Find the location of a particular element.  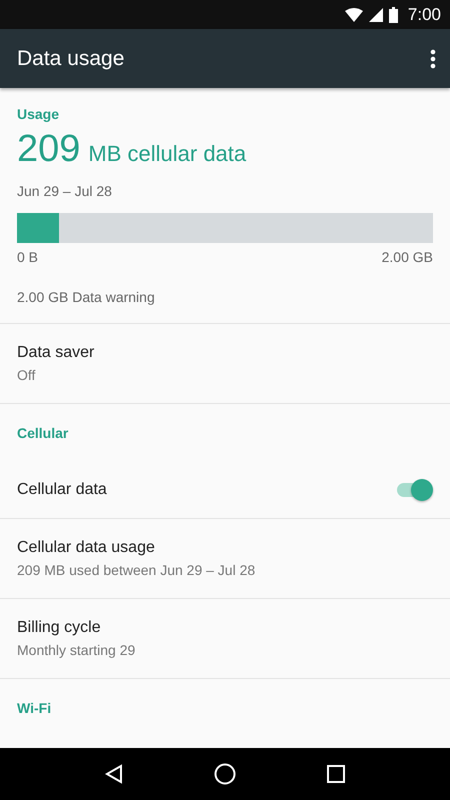

item-title: Cellular data is located at coordinates (62, 489).